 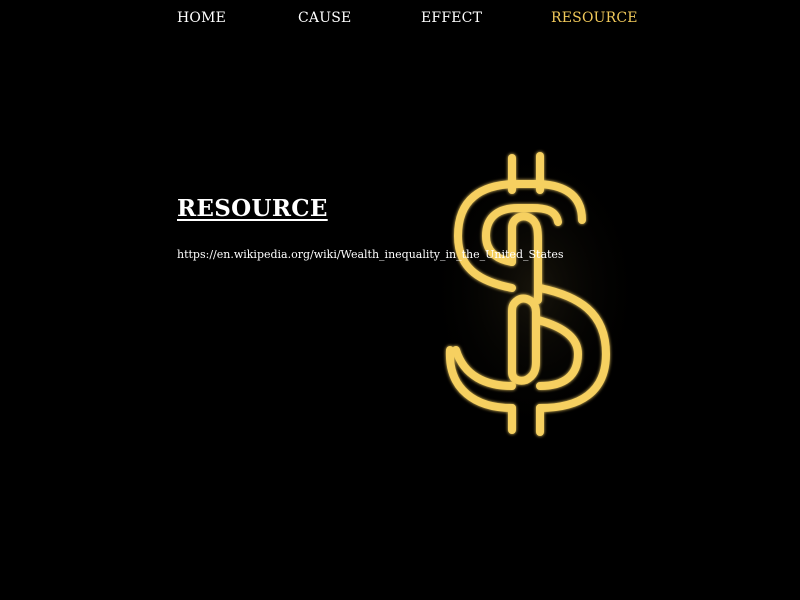 What do you see at coordinates (324, 18) in the screenshot?
I see `nav-item-cause: CAUSE` at bounding box center [324, 18].